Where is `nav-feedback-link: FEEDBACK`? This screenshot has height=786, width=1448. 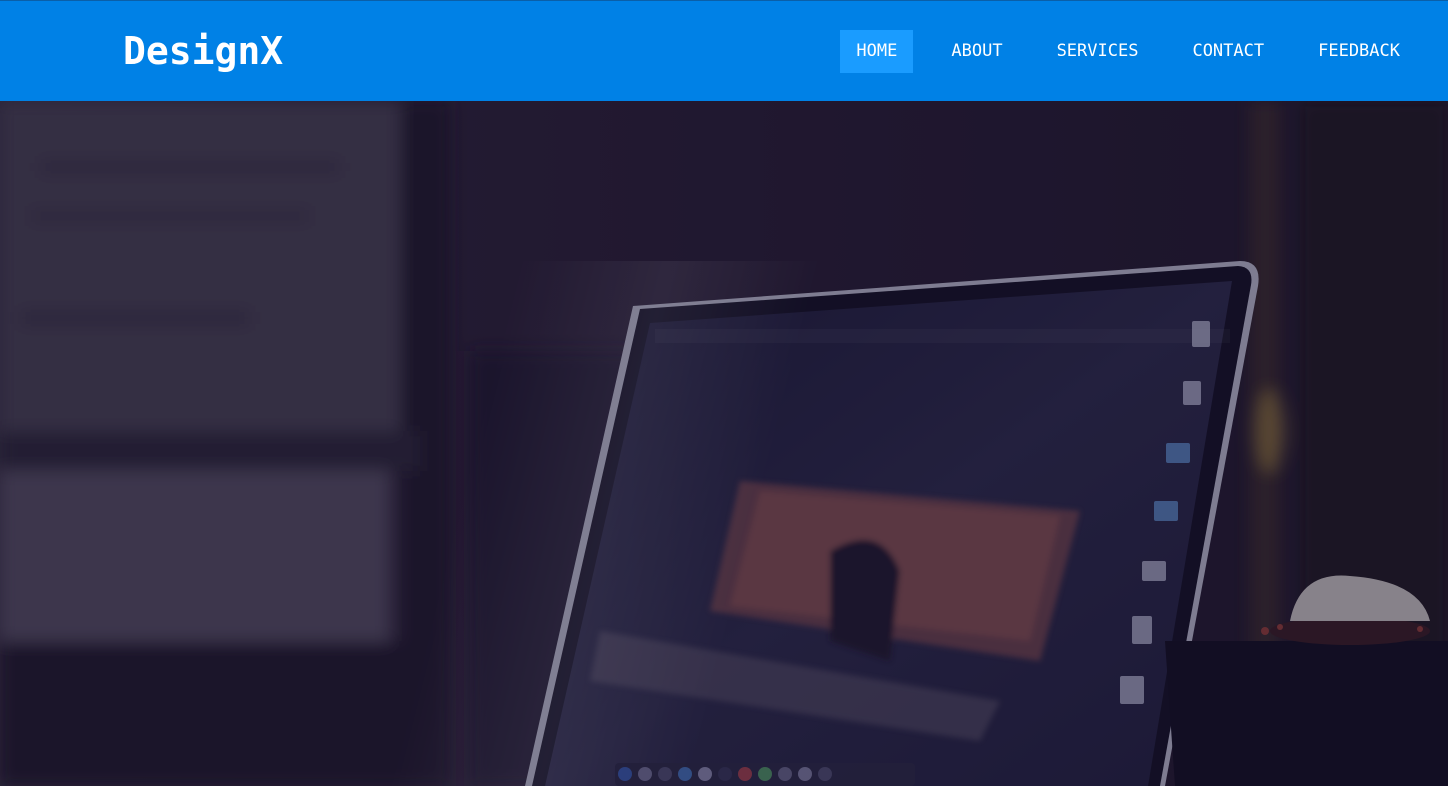 nav-feedback-link: FEEDBACK is located at coordinates (1359, 51).